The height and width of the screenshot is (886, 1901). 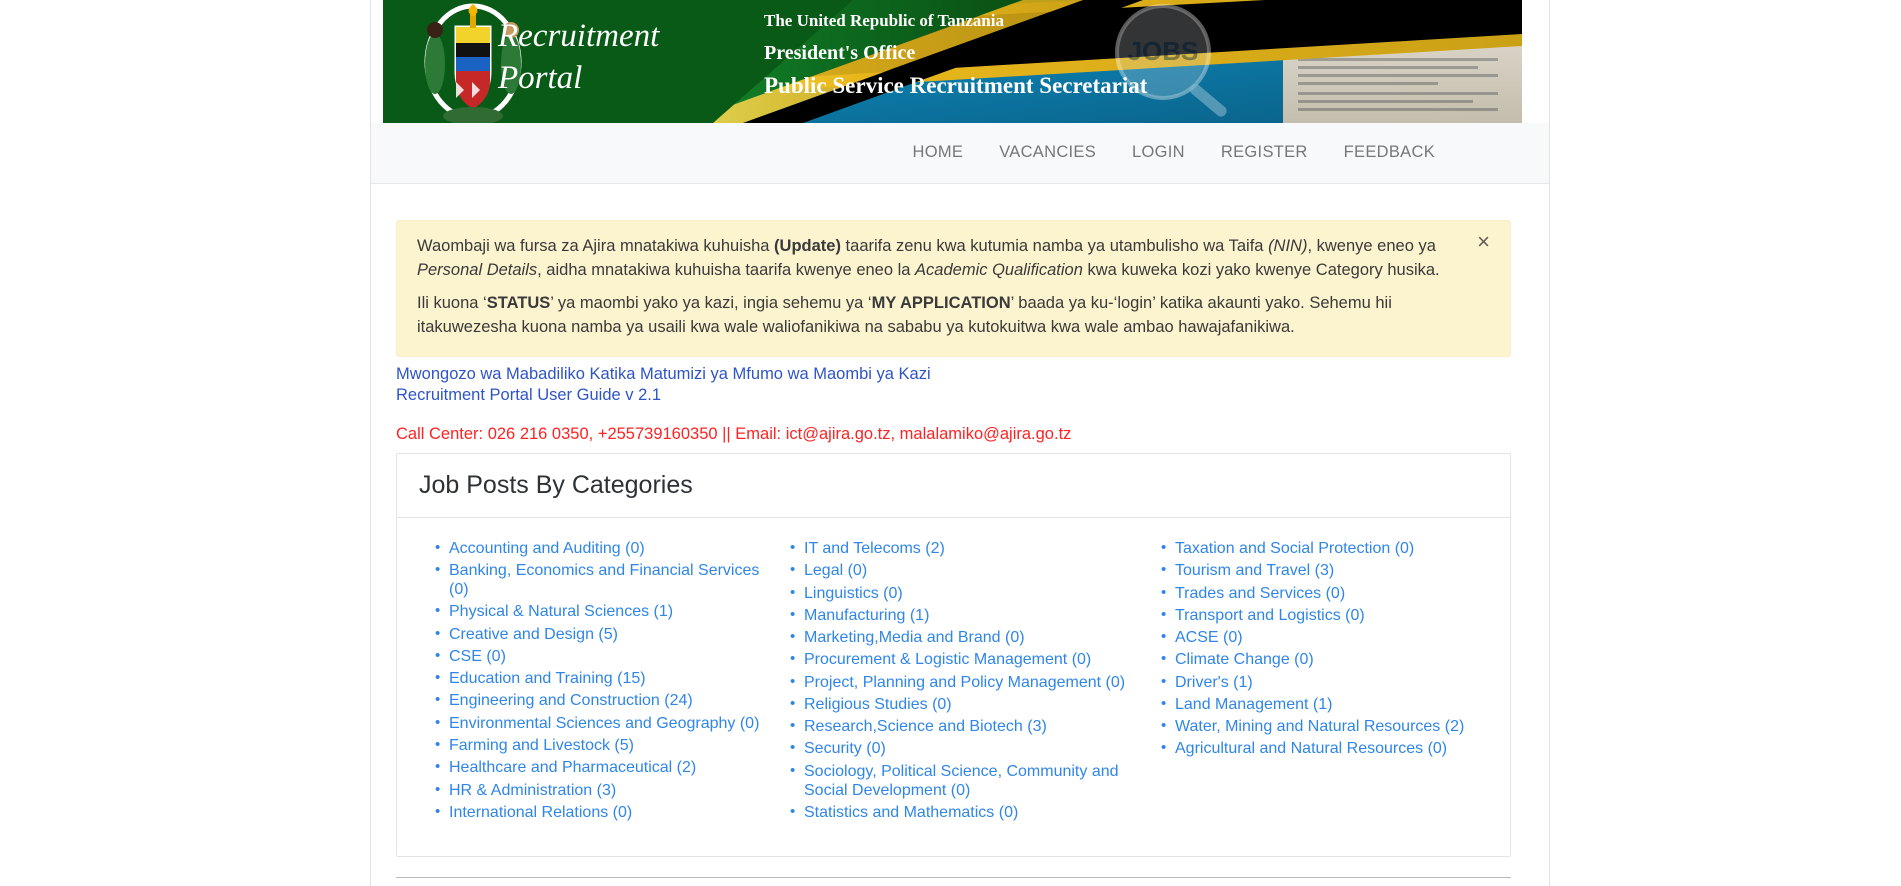 I want to click on list-item: Trades and Services (0), so click(x=1331, y=594).